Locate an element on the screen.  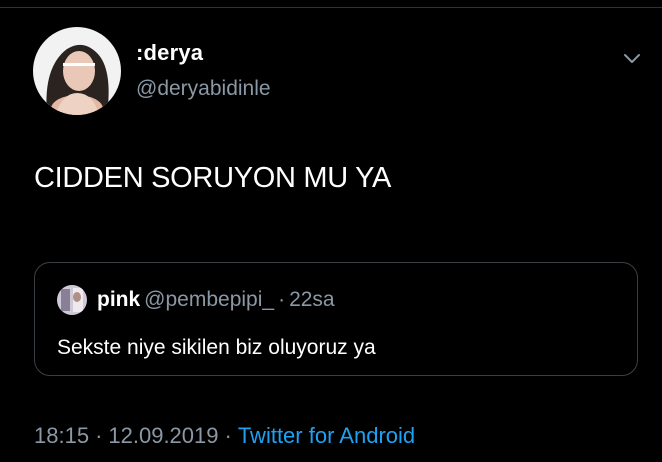
quoted-time: 22sa is located at coordinates (312, 299).